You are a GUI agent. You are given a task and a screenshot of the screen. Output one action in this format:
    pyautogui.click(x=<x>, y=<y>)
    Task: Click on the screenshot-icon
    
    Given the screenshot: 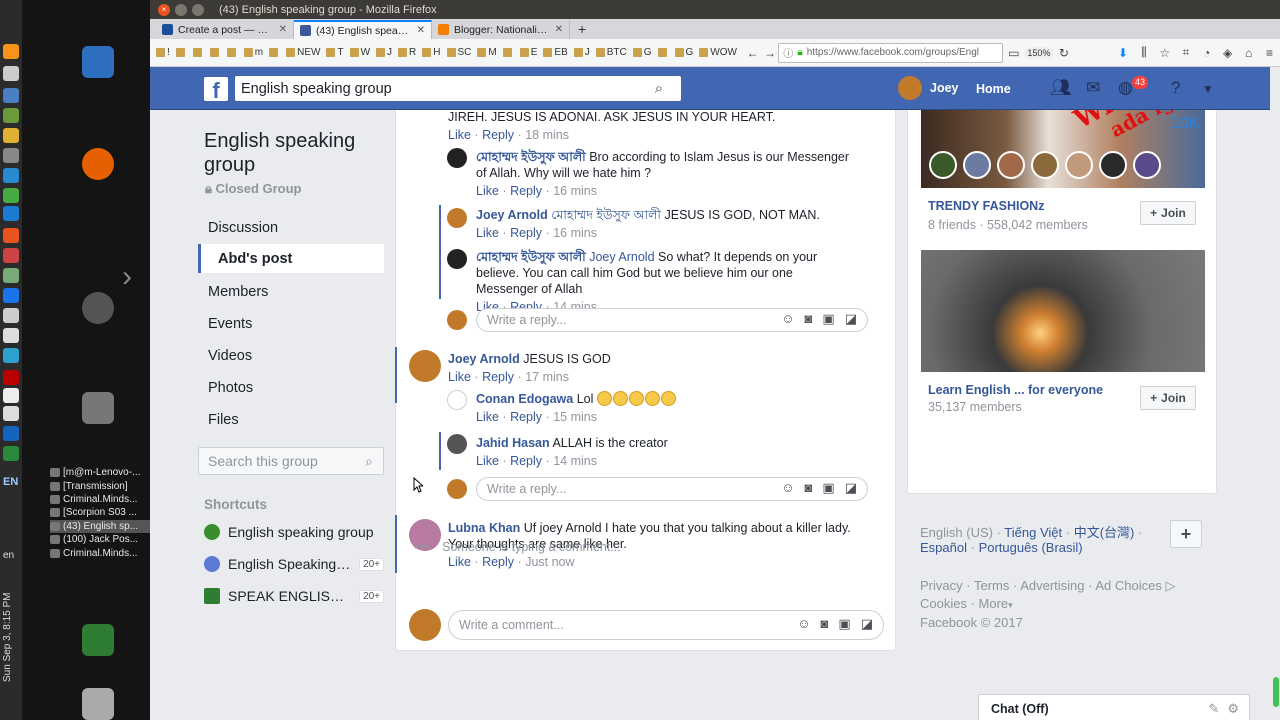 What is the action you would take?
    pyautogui.click(x=11, y=335)
    